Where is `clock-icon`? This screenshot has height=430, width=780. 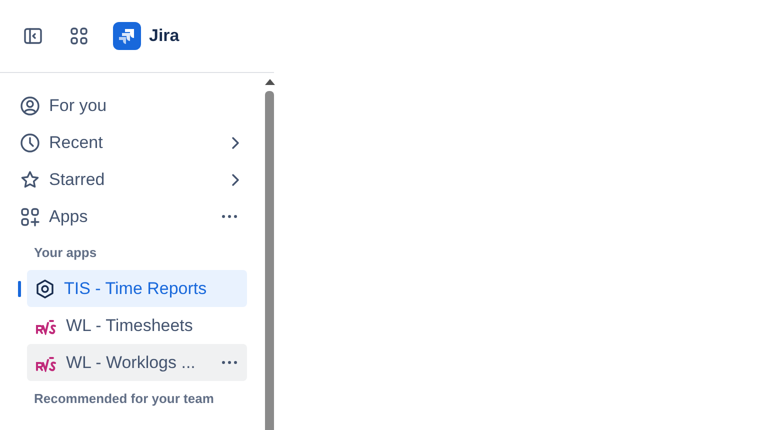 clock-icon is located at coordinates (30, 142).